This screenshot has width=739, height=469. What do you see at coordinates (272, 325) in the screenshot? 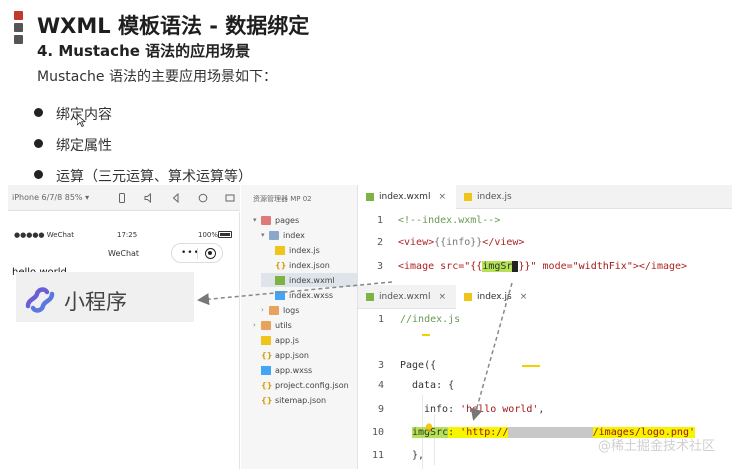
I see `tree-item-utils: › utils` at bounding box center [272, 325].